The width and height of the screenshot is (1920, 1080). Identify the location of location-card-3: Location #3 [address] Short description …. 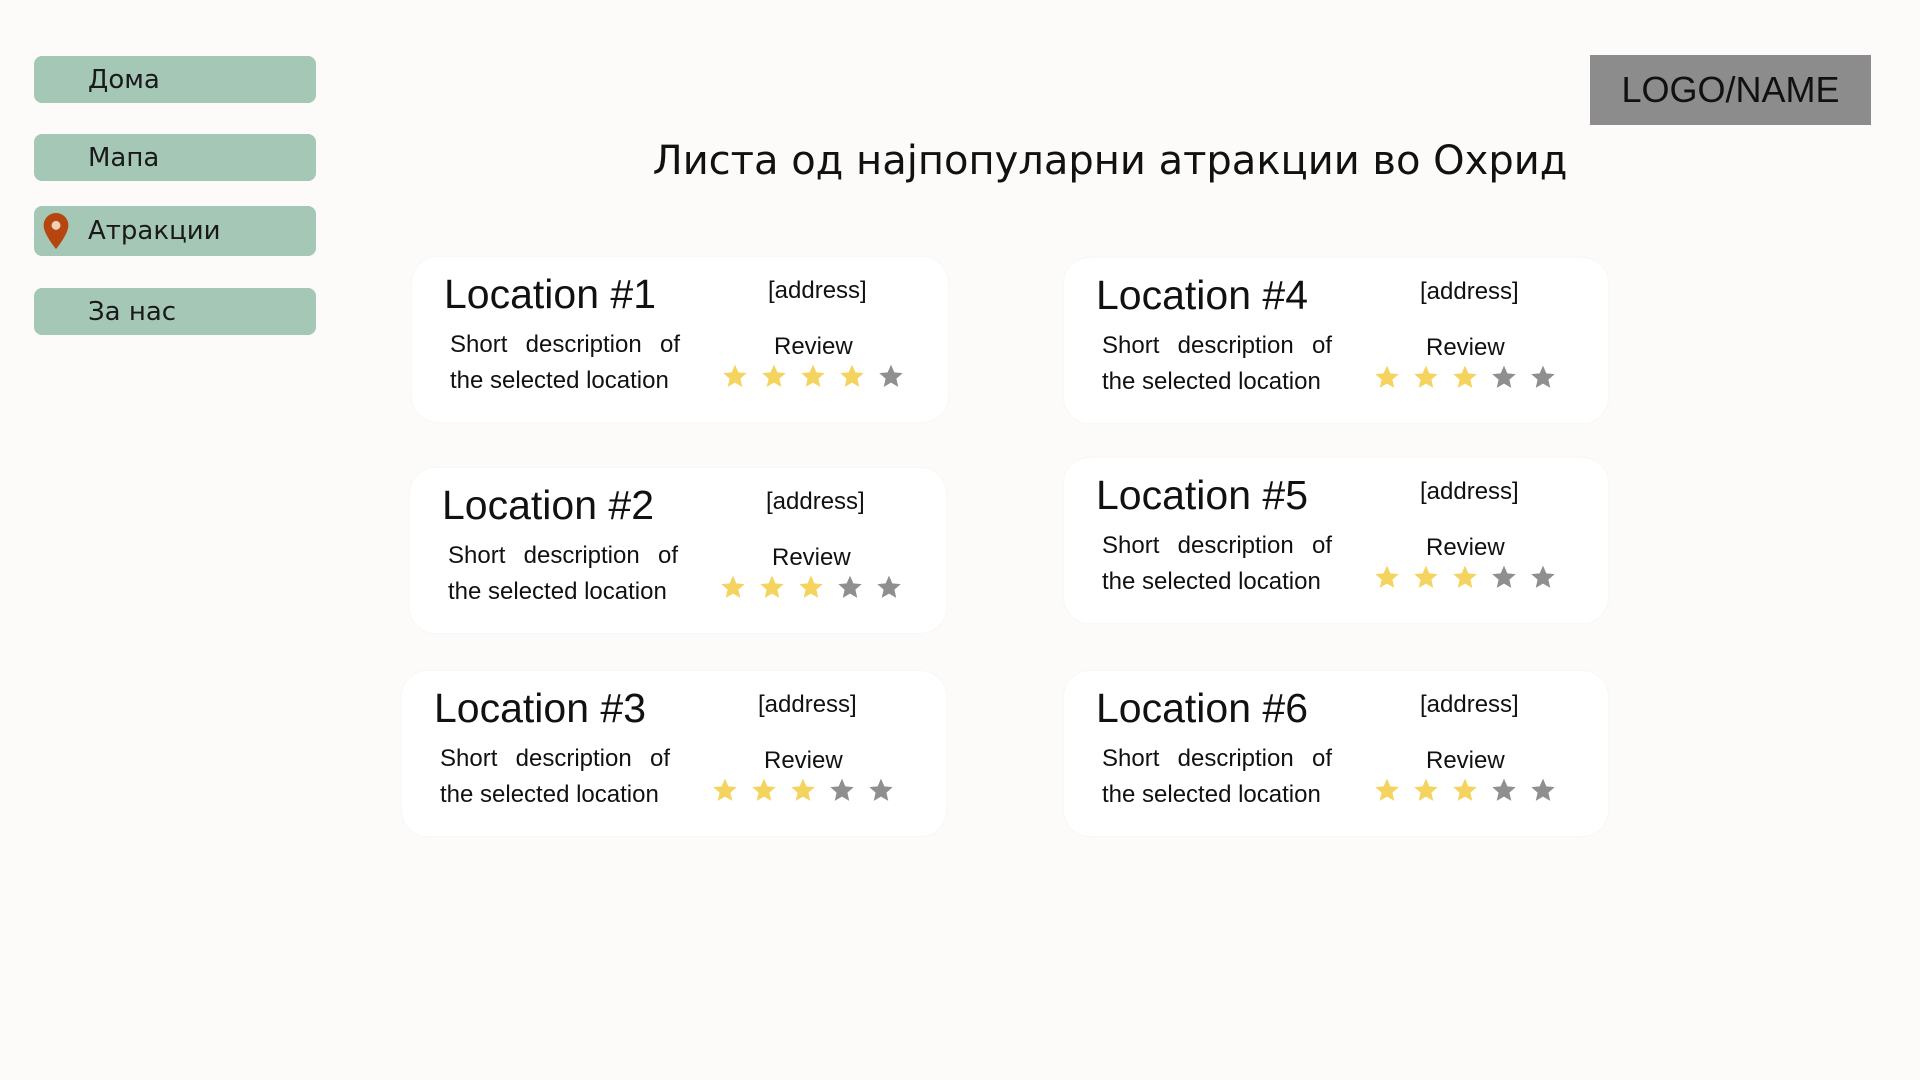
(674, 753).